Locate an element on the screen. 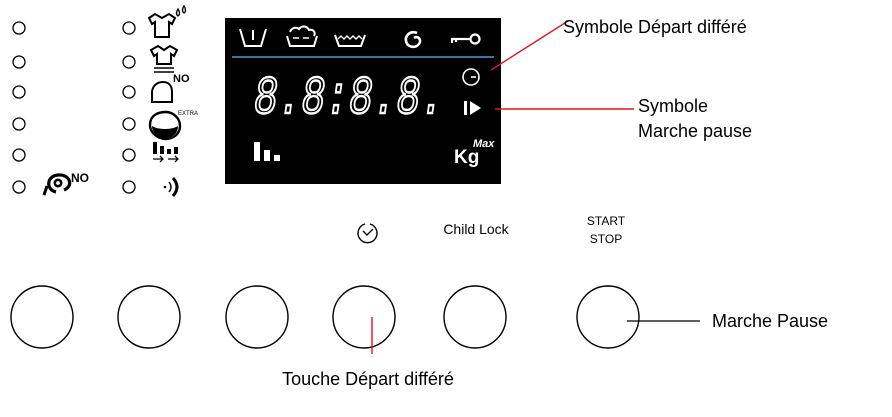 This screenshot has width=892, height=417. stain-icon is located at coordinates (167, 21).